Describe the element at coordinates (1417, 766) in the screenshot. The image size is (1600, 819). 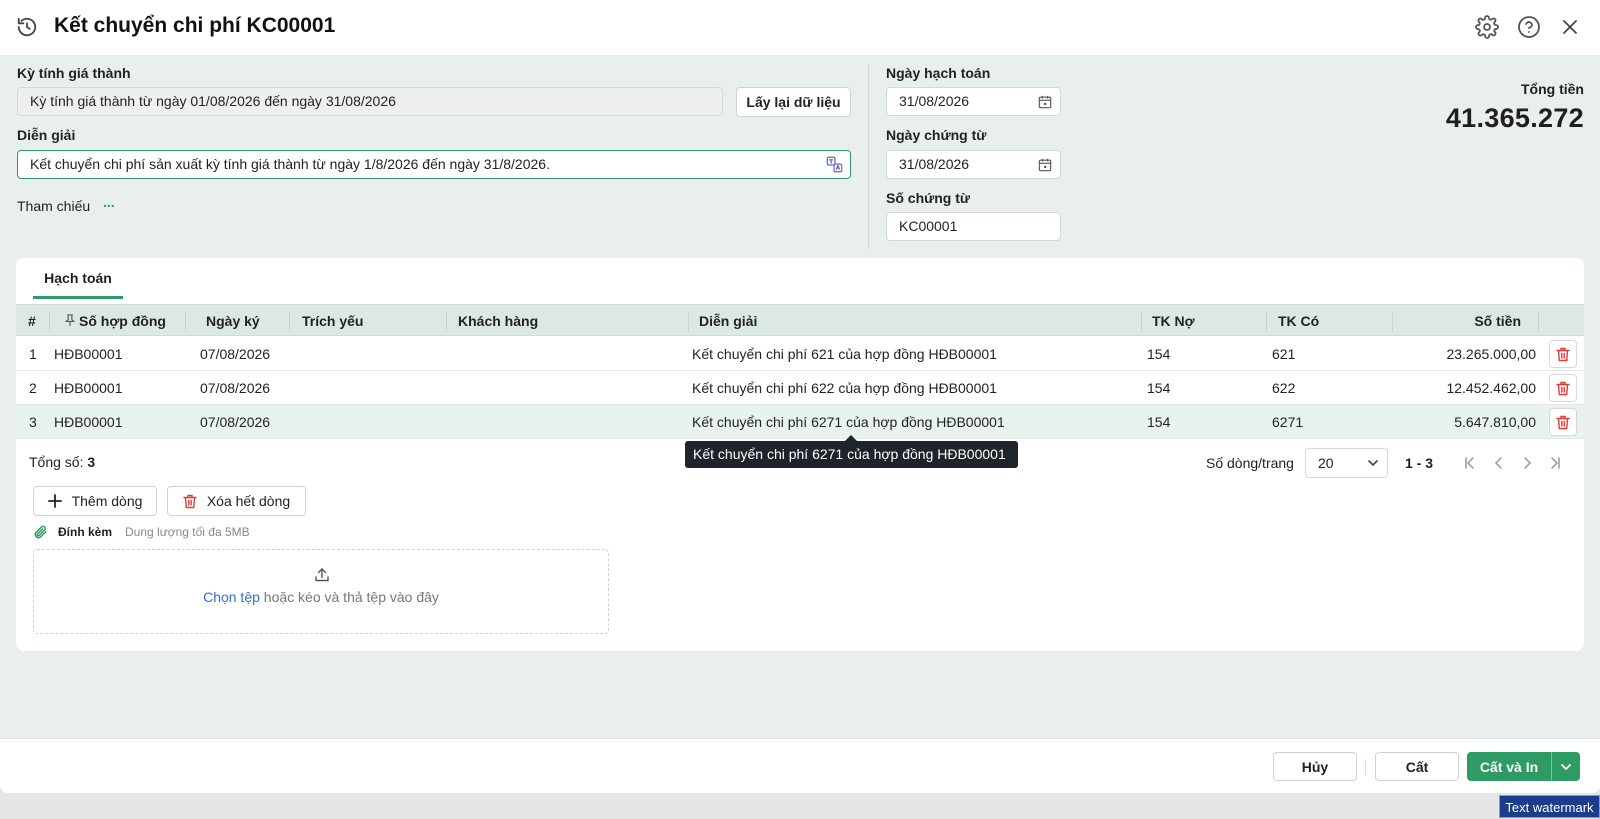
I see `save-button: Cất` at that location.